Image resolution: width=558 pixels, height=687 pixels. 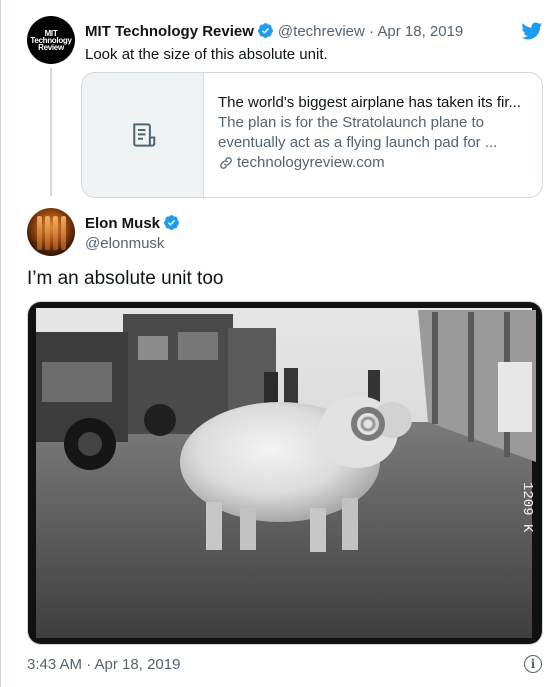 I want to click on card-thumbnail, so click(x=143, y=135).